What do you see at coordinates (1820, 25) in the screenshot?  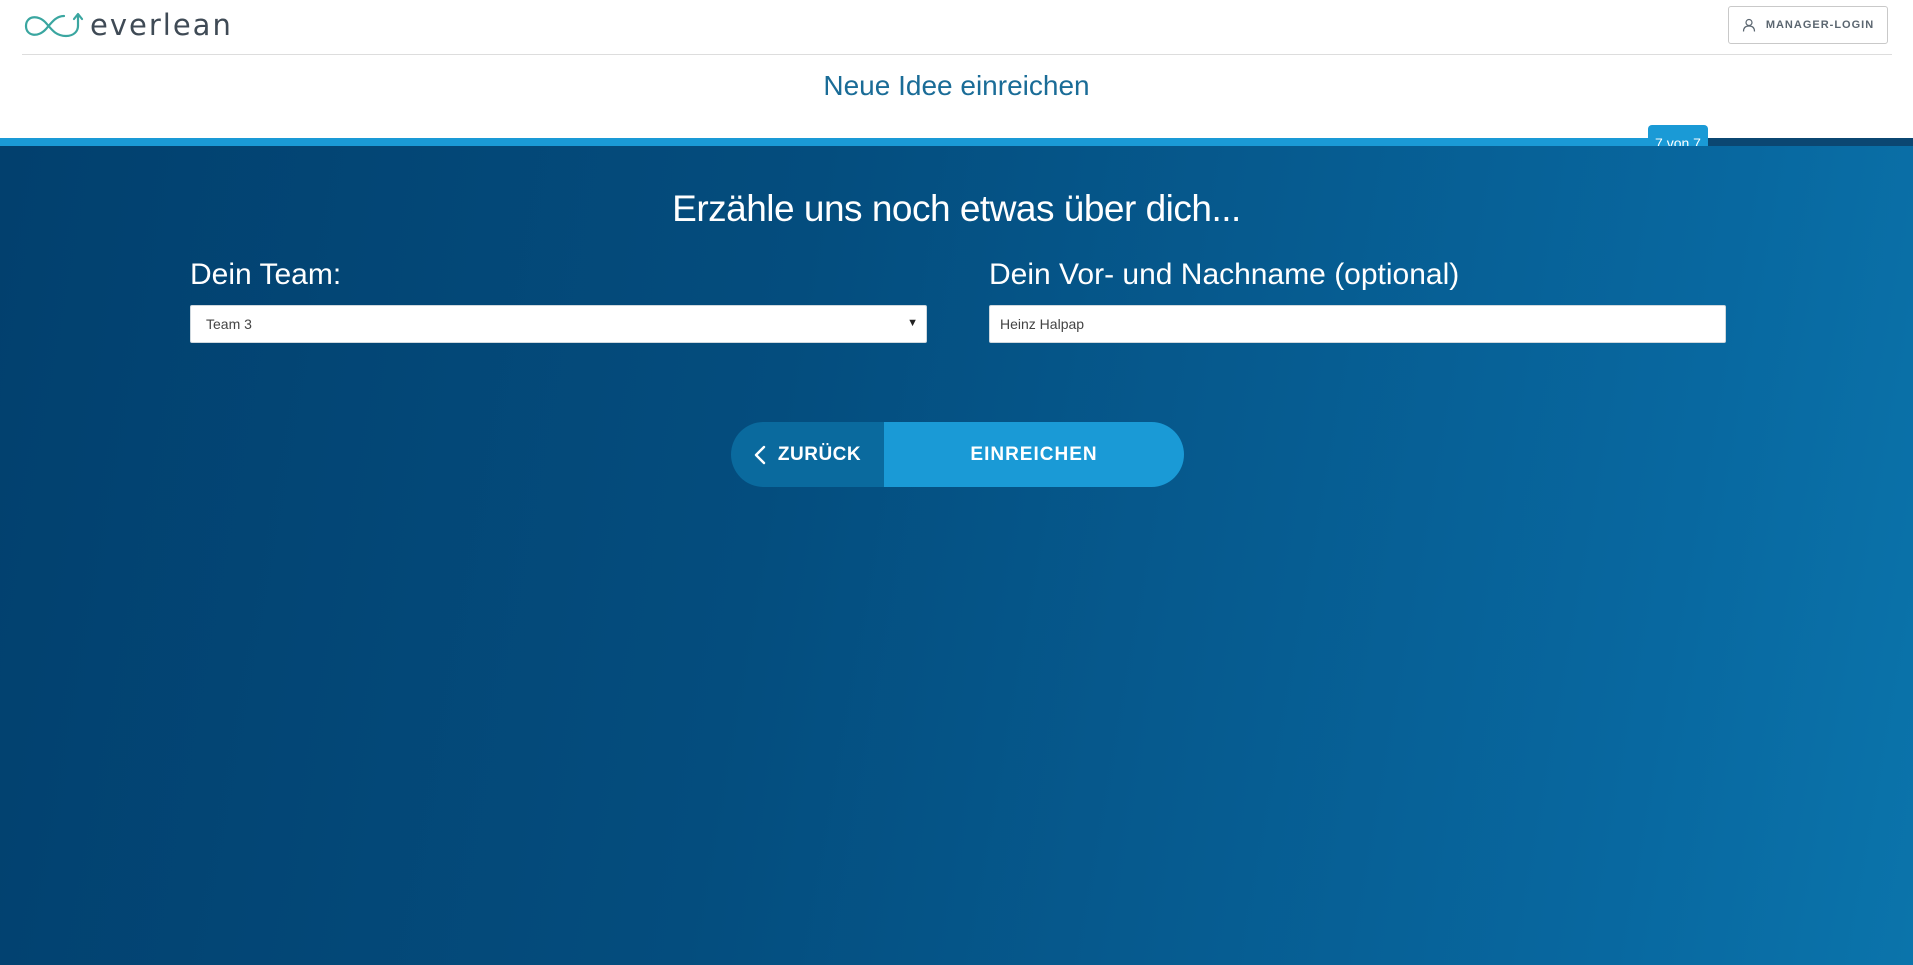 I see `manager-login-label: MANAGER-LOGIN` at bounding box center [1820, 25].